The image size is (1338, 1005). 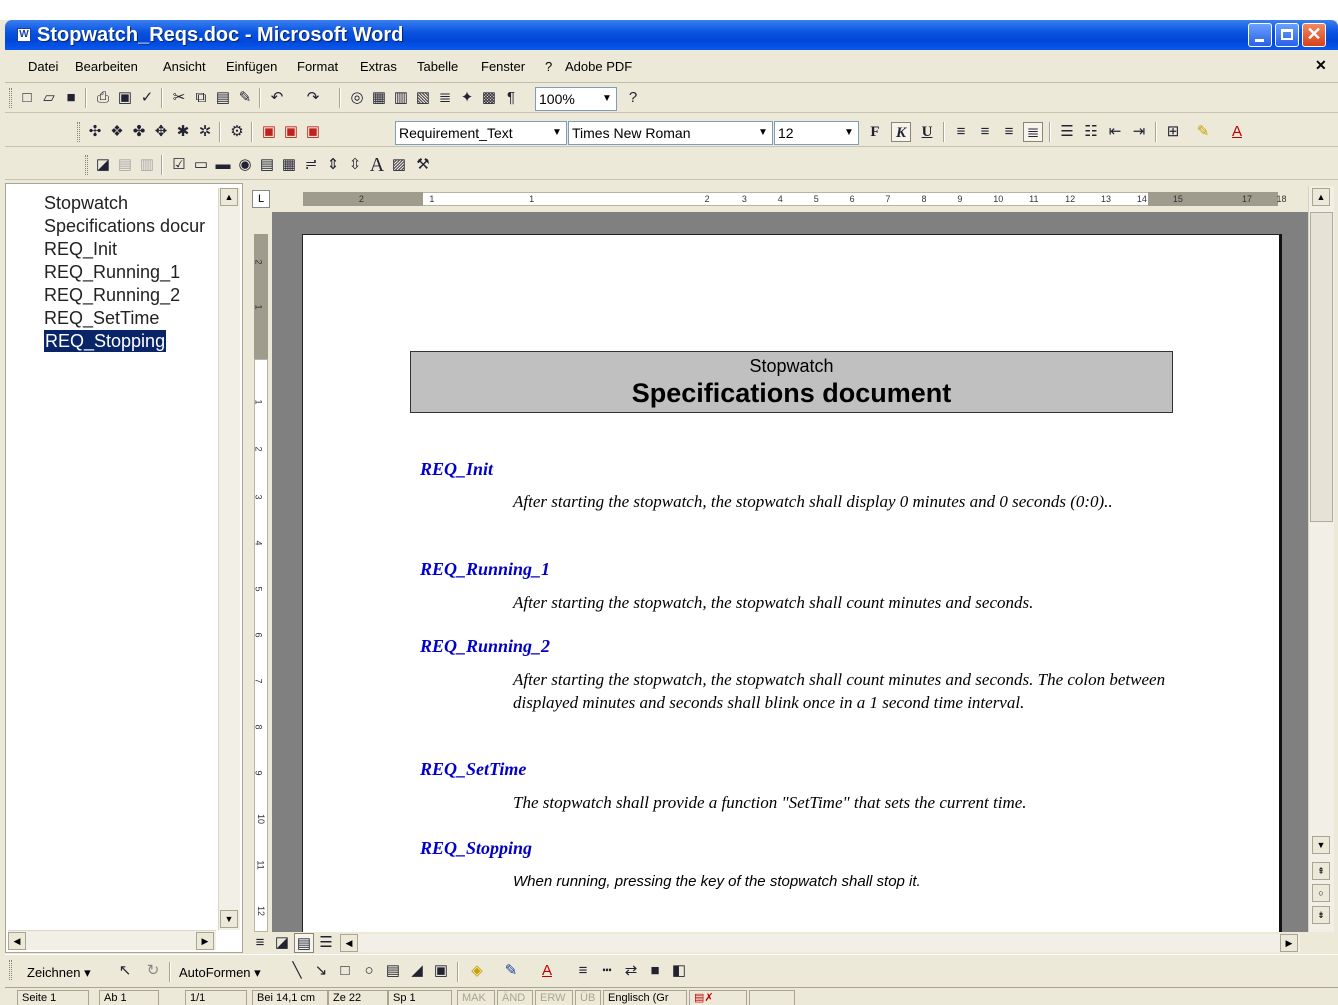 I want to click on copy-icon: ⧉, so click(x=201, y=98).